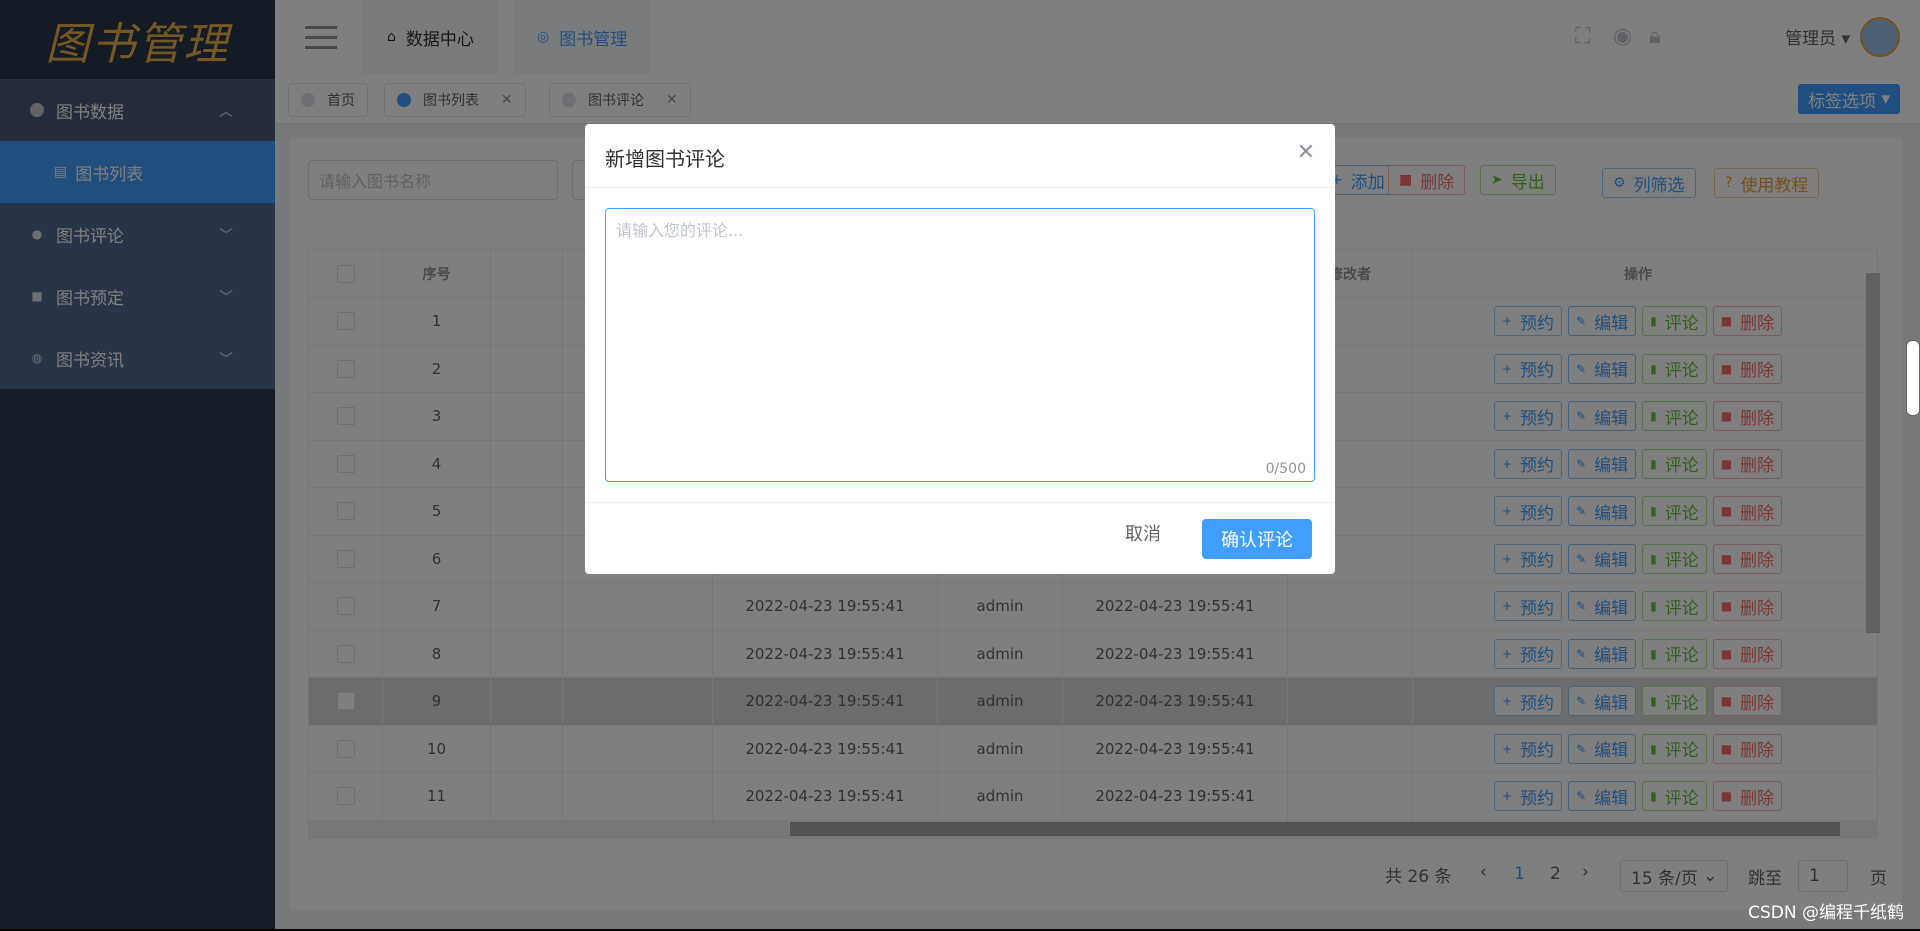  Describe the element at coordinates (1826, 913) in the screenshot. I see `watermark: CSDN @编程千纸鹤` at that location.